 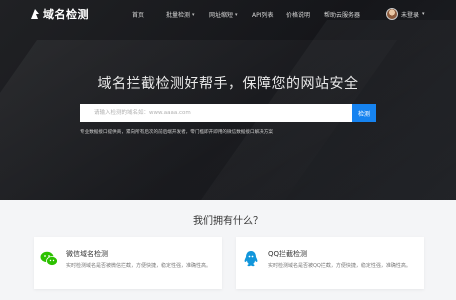 What do you see at coordinates (305, 14) in the screenshot?
I see `nav-item-pricing: 价格说明` at bounding box center [305, 14].